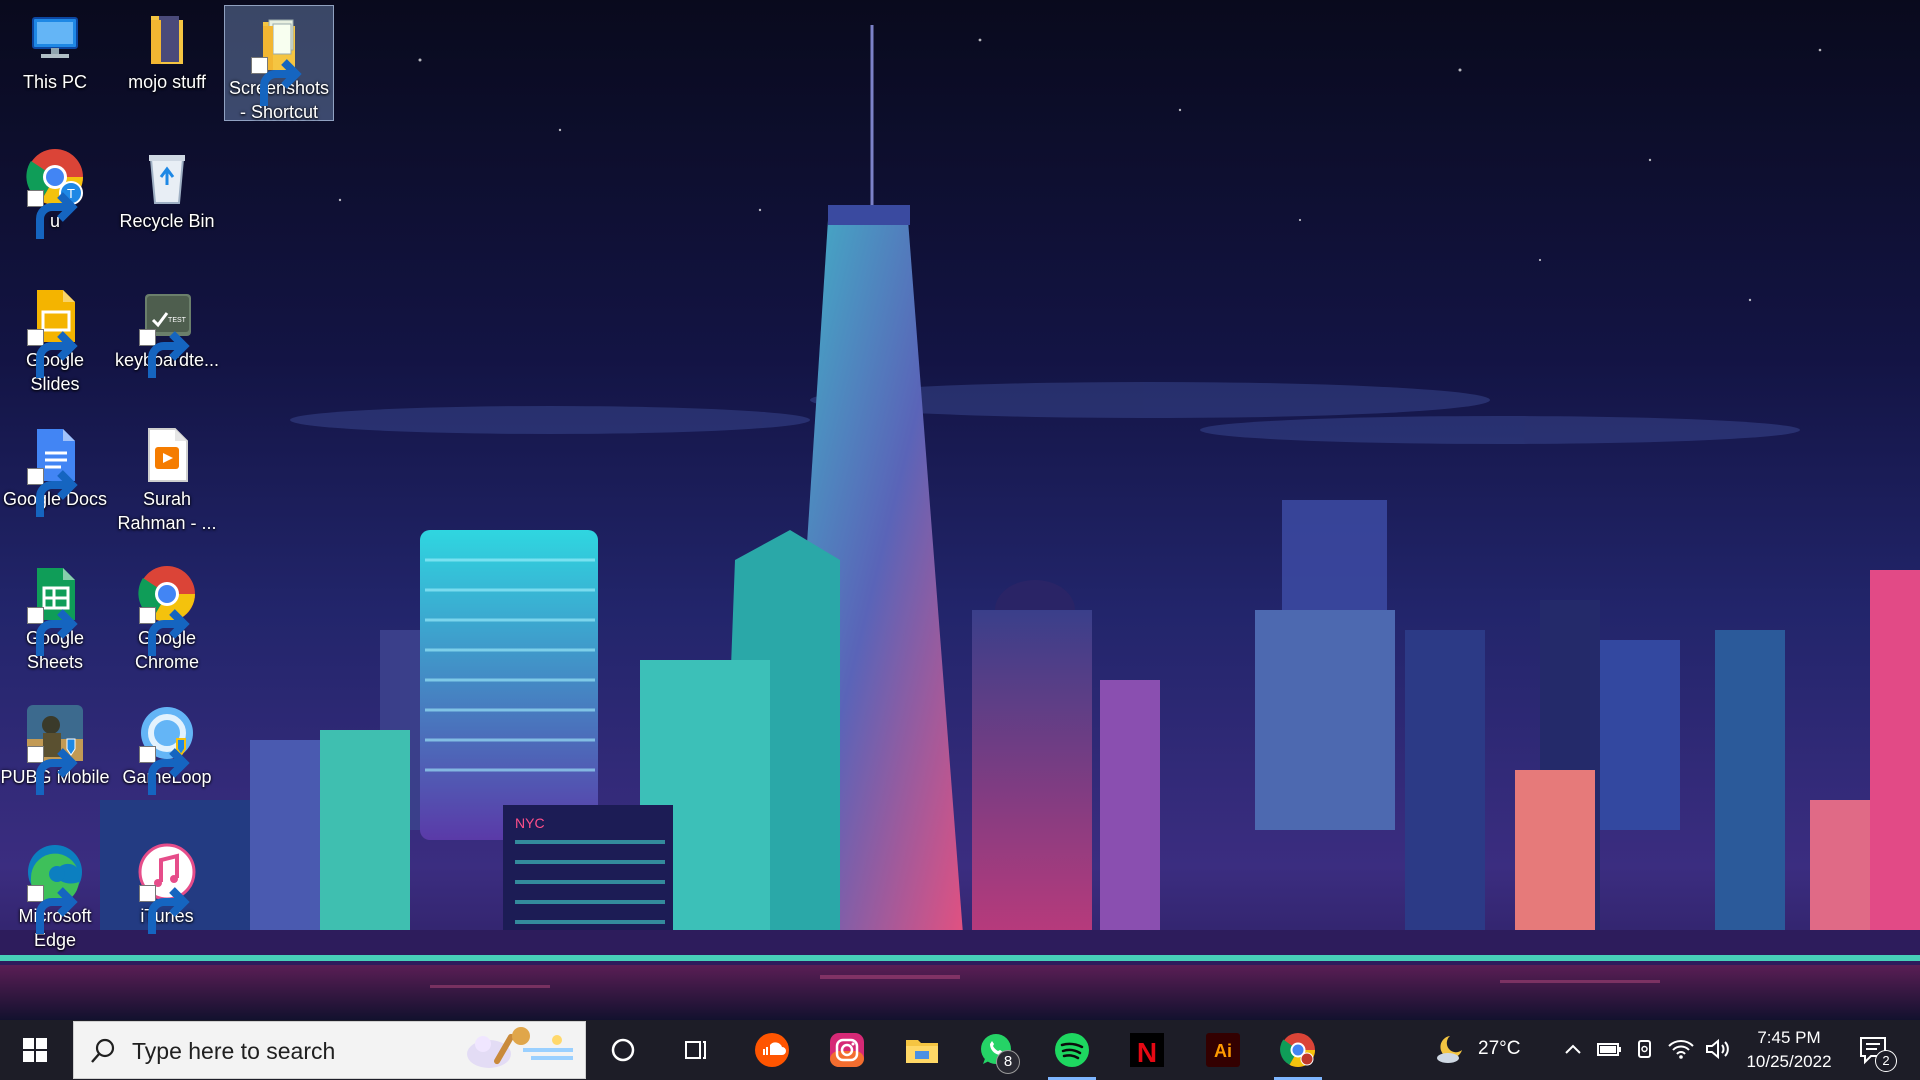 Image resolution: width=1920 pixels, height=1080 pixels. I want to click on whatsapp-notification-badge: 8, so click(1008, 1062).